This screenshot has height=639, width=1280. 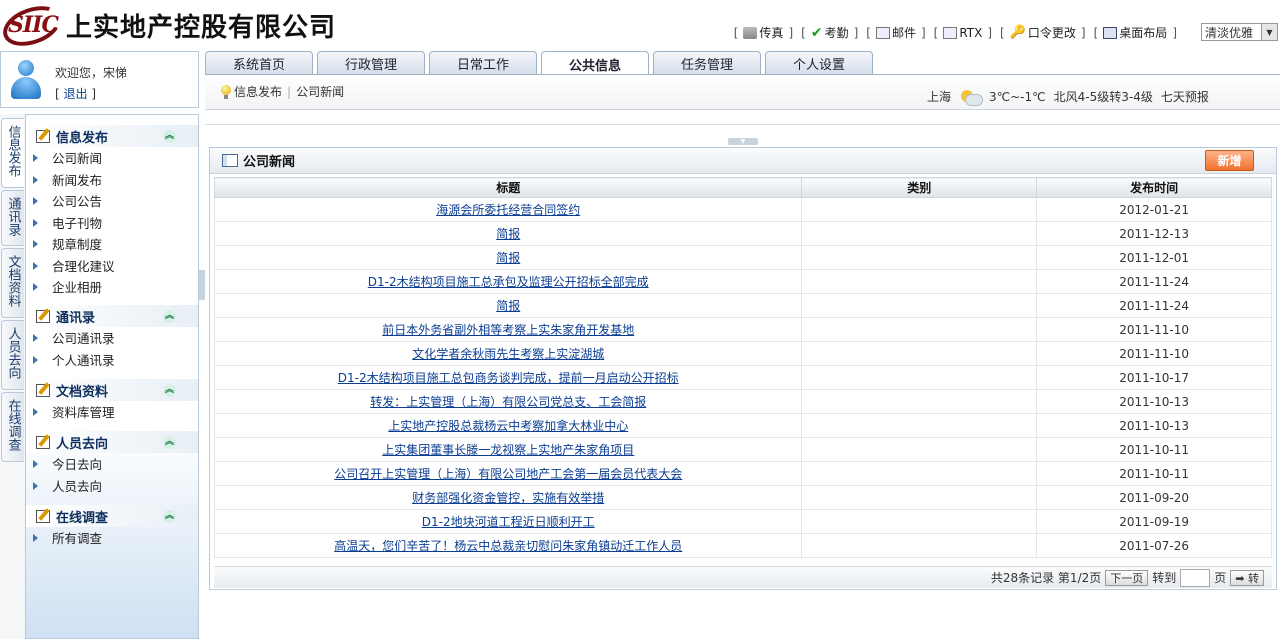 What do you see at coordinates (971, 97) in the screenshot?
I see `partly-cloudy-icon` at bounding box center [971, 97].